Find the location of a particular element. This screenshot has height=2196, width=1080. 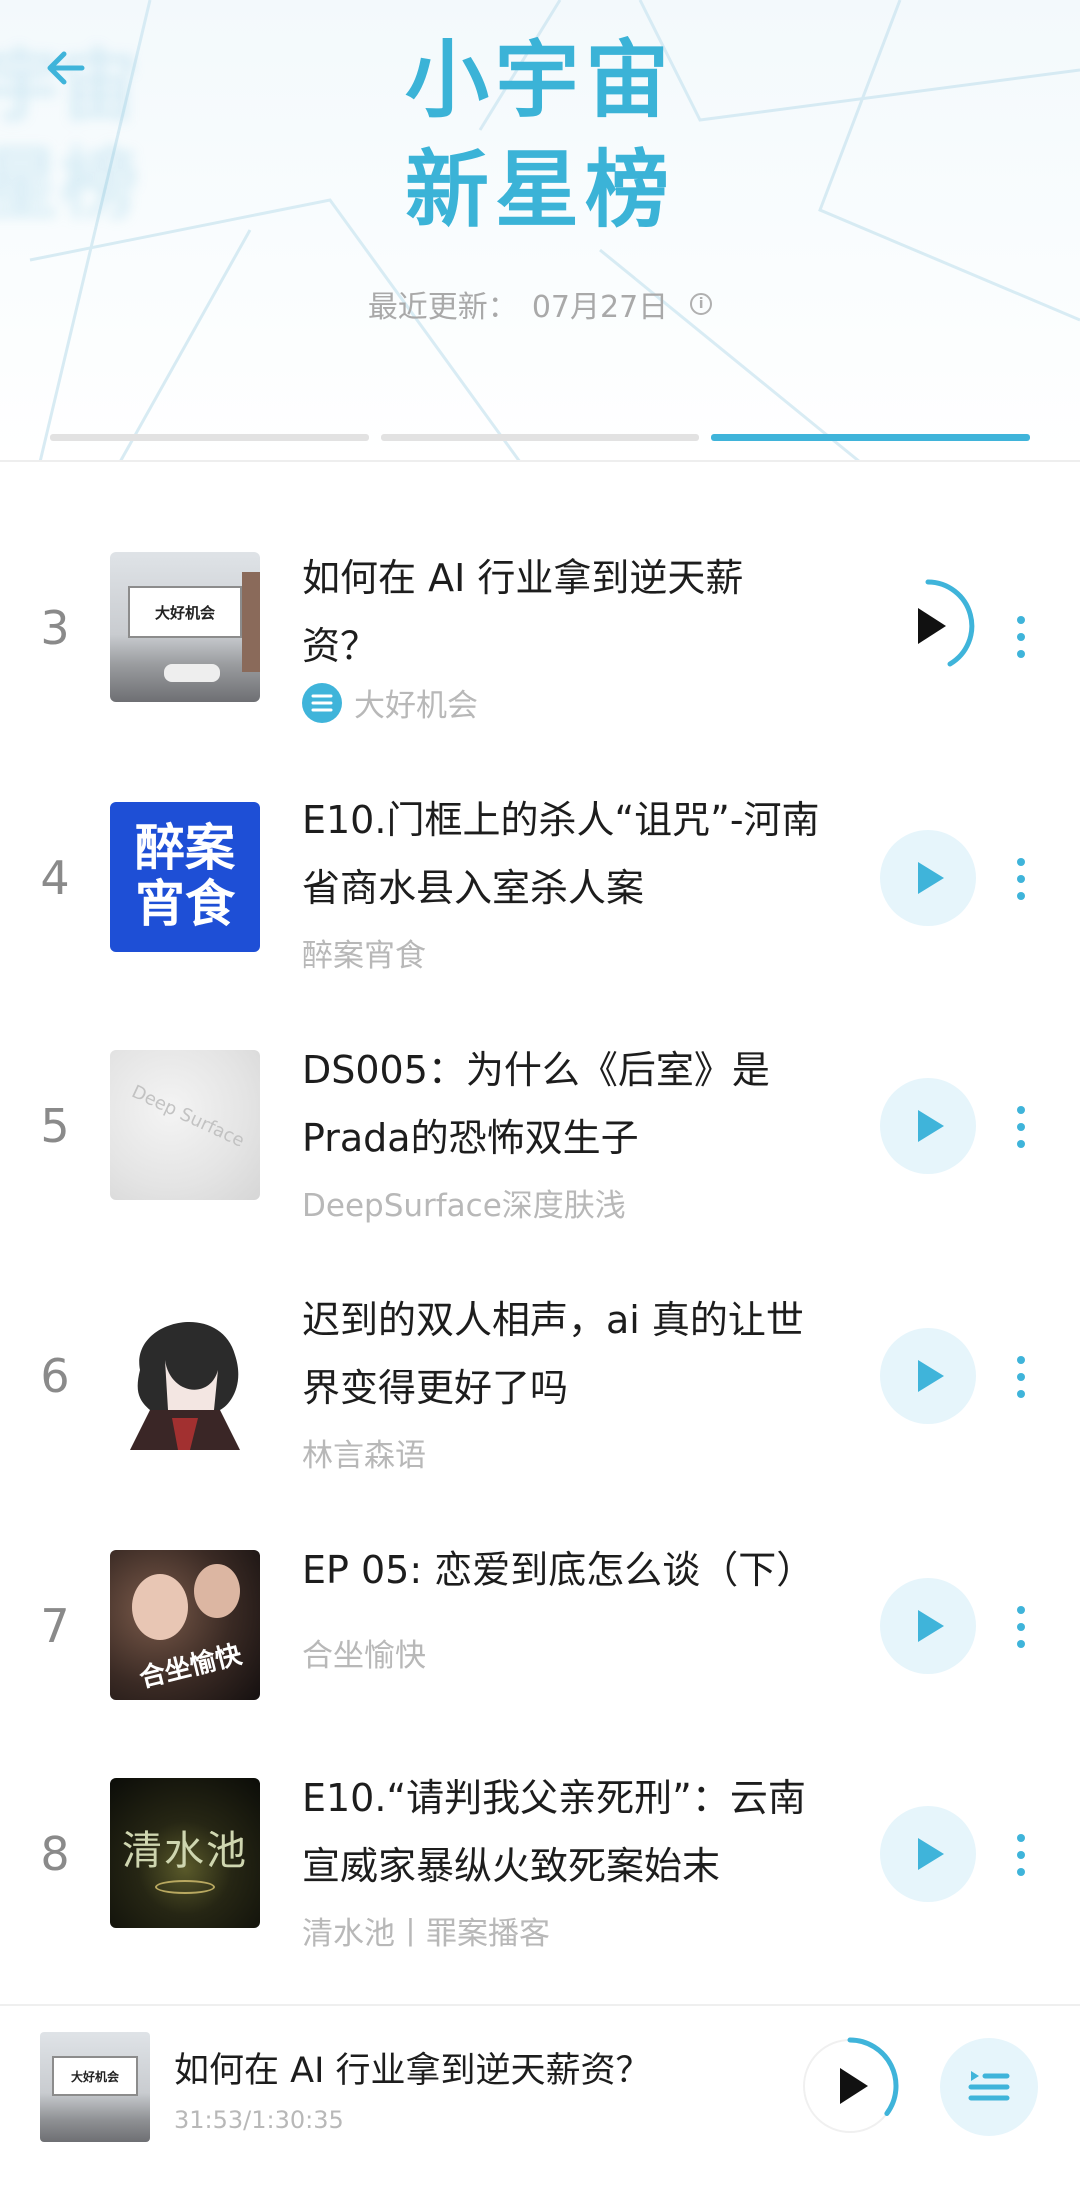

rank-number: 8 is located at coordinates (55, 1854).